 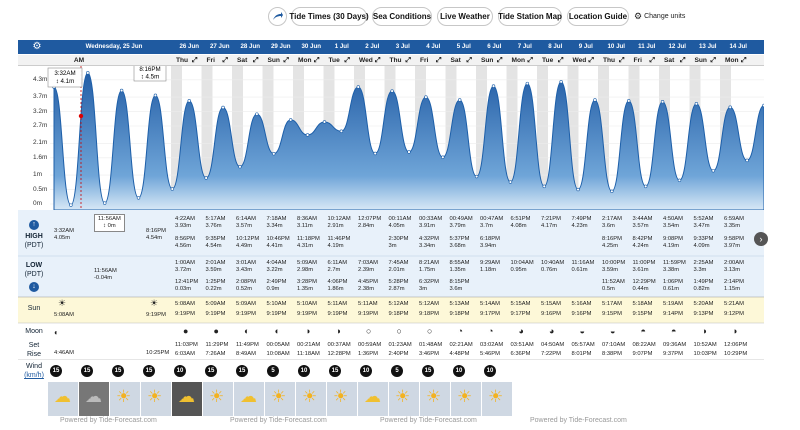 I want to click on moonset-time: 00:37AM, so click(x=339, y=345).